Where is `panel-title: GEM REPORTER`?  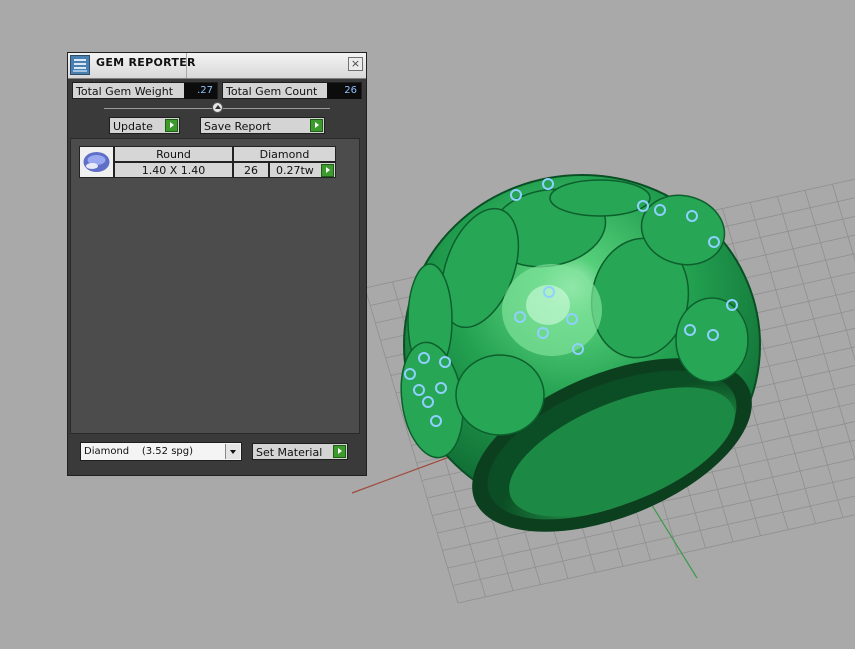 panel-title: GEM REPORTER is located at coordinates (146, 62).